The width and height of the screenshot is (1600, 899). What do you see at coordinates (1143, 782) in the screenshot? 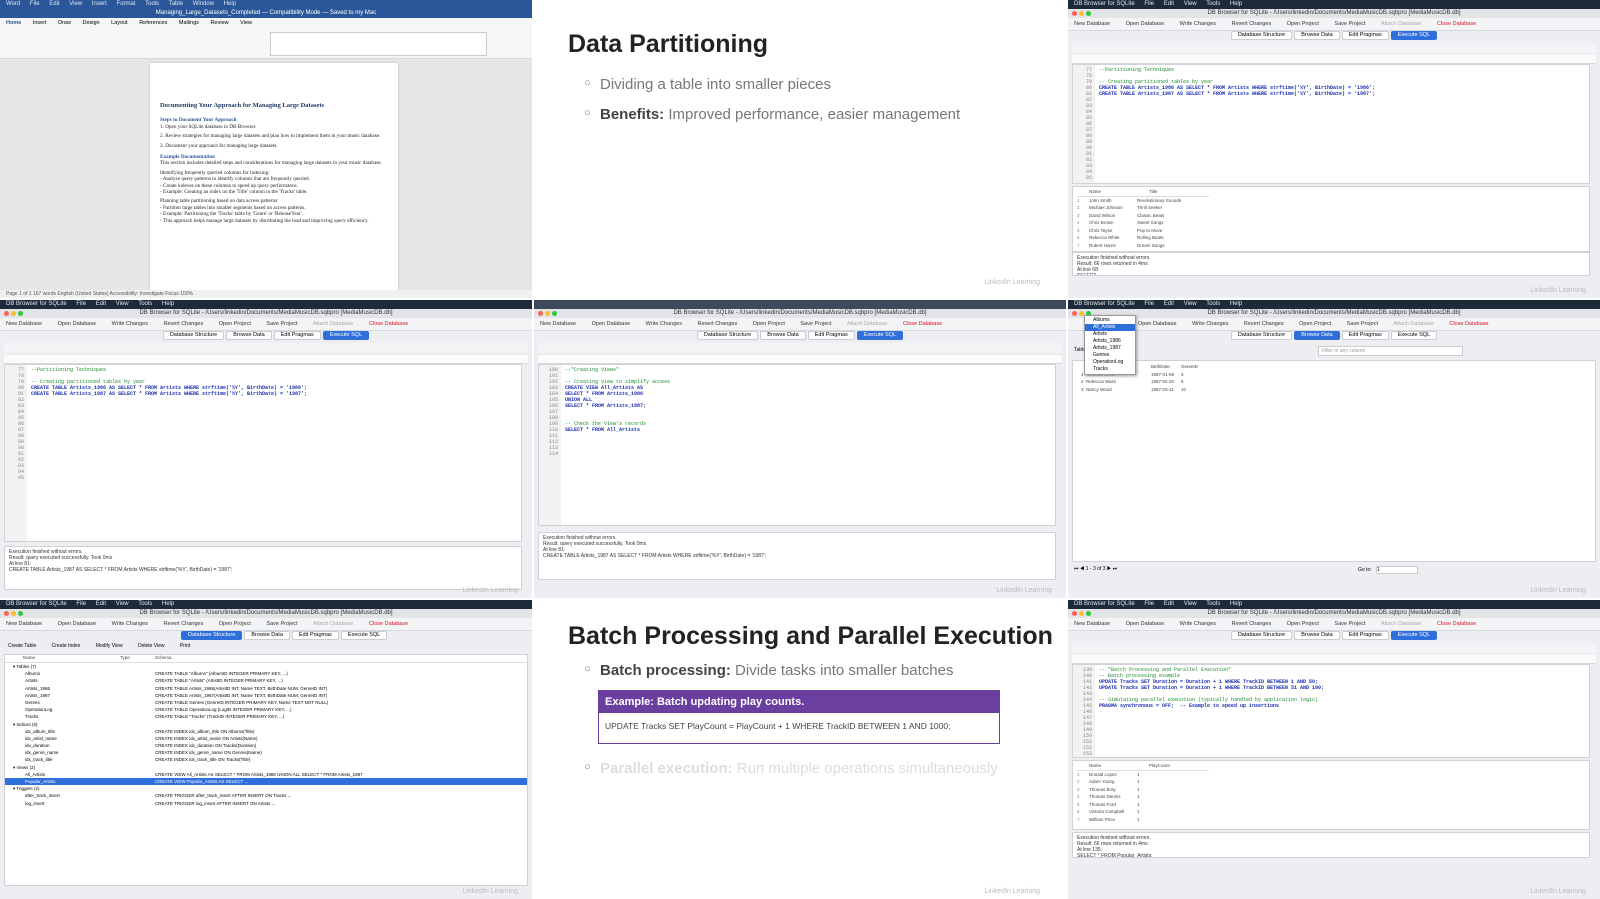
I see `result-row: 2 Adam Young 1` at bounding box center [1143, 782].